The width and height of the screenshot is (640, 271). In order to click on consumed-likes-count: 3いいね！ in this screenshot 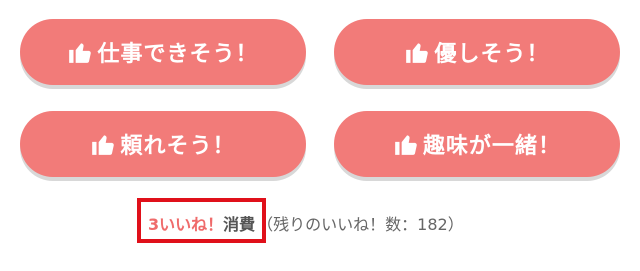, I will do `click(186, 224)`.